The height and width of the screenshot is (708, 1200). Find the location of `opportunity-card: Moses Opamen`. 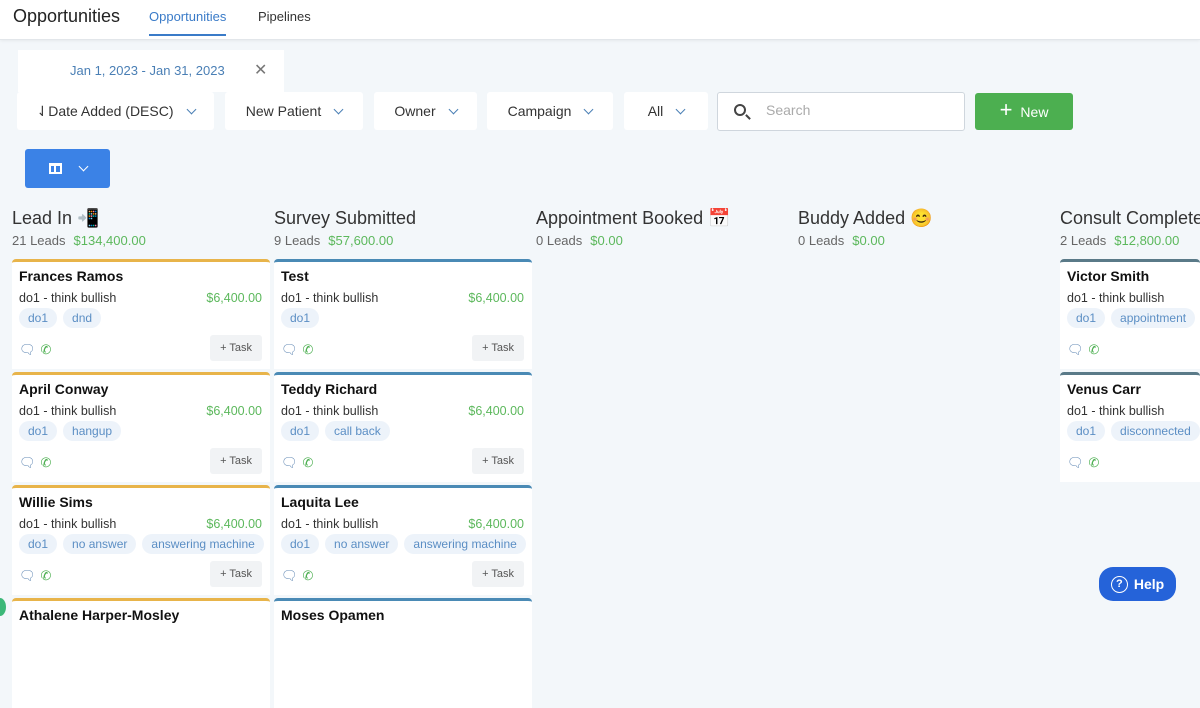

opportunity-card: Moses Opamen is located at coordinates (403, 653).